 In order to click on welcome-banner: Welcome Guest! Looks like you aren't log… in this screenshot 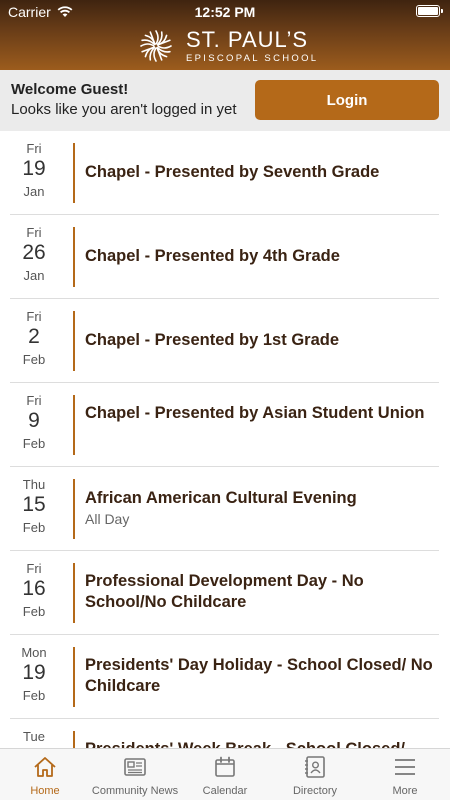, I will do `click(225, 100)`.